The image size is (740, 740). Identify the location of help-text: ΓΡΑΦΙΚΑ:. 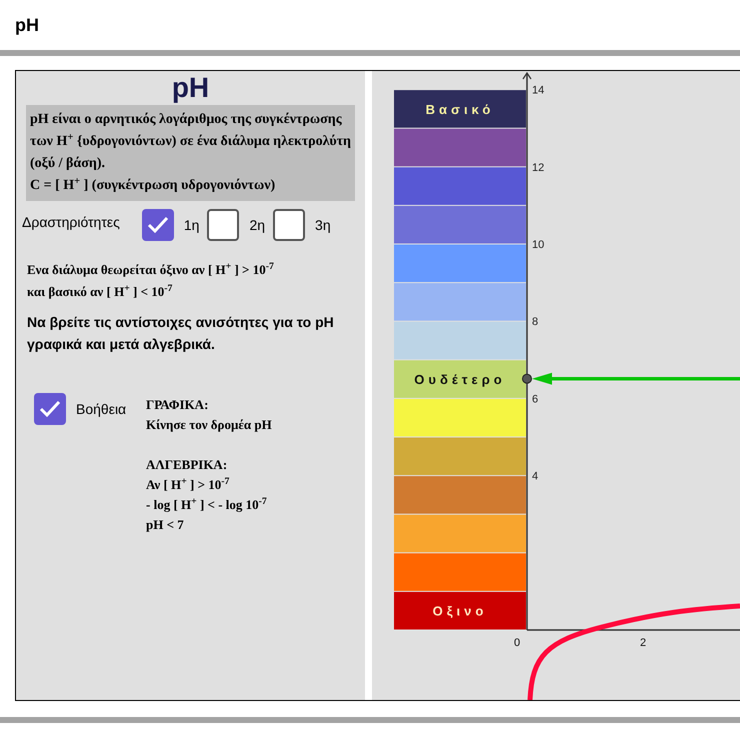
(178, 405).